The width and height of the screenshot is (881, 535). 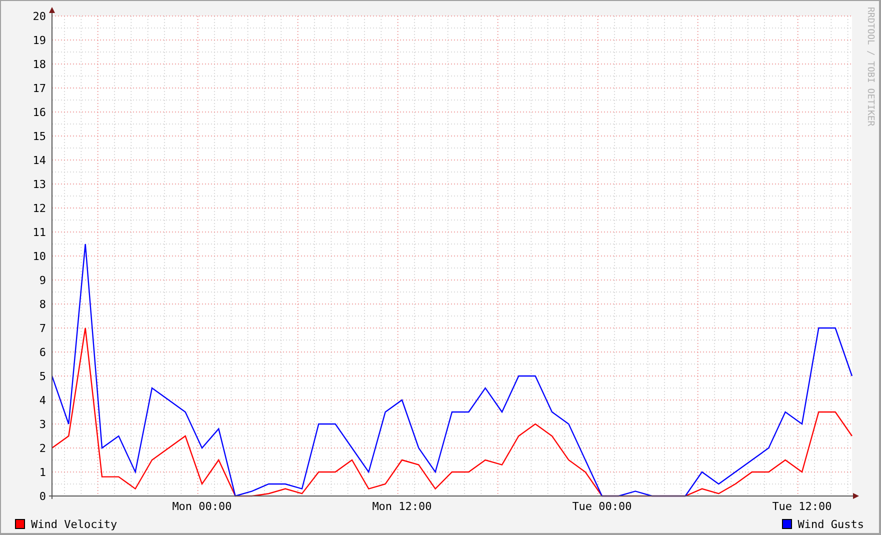 I want to click on x-tick-label: Mon 00:00, so click(x=202, y=506).